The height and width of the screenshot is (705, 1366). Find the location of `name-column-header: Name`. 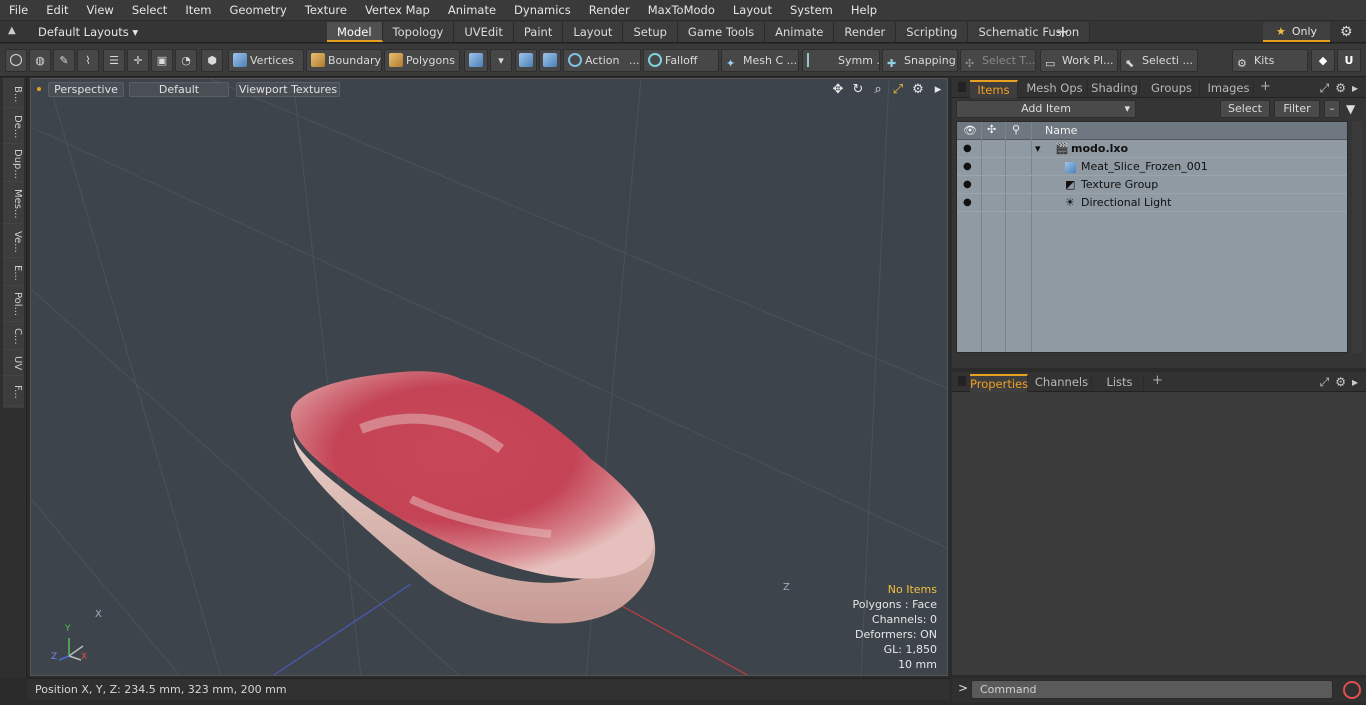

name-column-header: Name is located at coordinates (1061, 130).